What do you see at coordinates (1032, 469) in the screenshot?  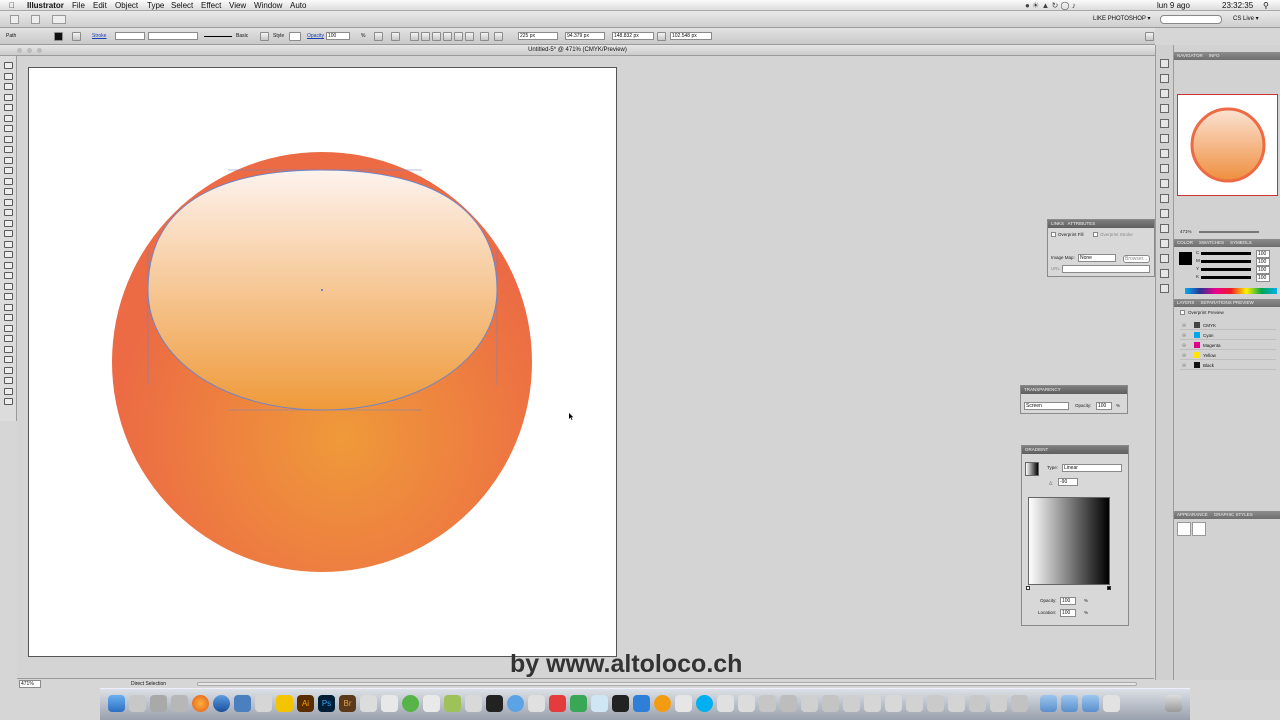 I see `gradient-thumbnail` at bounding box center [1032, 469].